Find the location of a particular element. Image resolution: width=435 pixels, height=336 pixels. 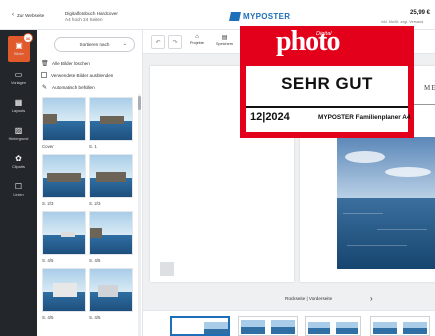

redo-icon: ↷ is located at coordinates (175, 42).